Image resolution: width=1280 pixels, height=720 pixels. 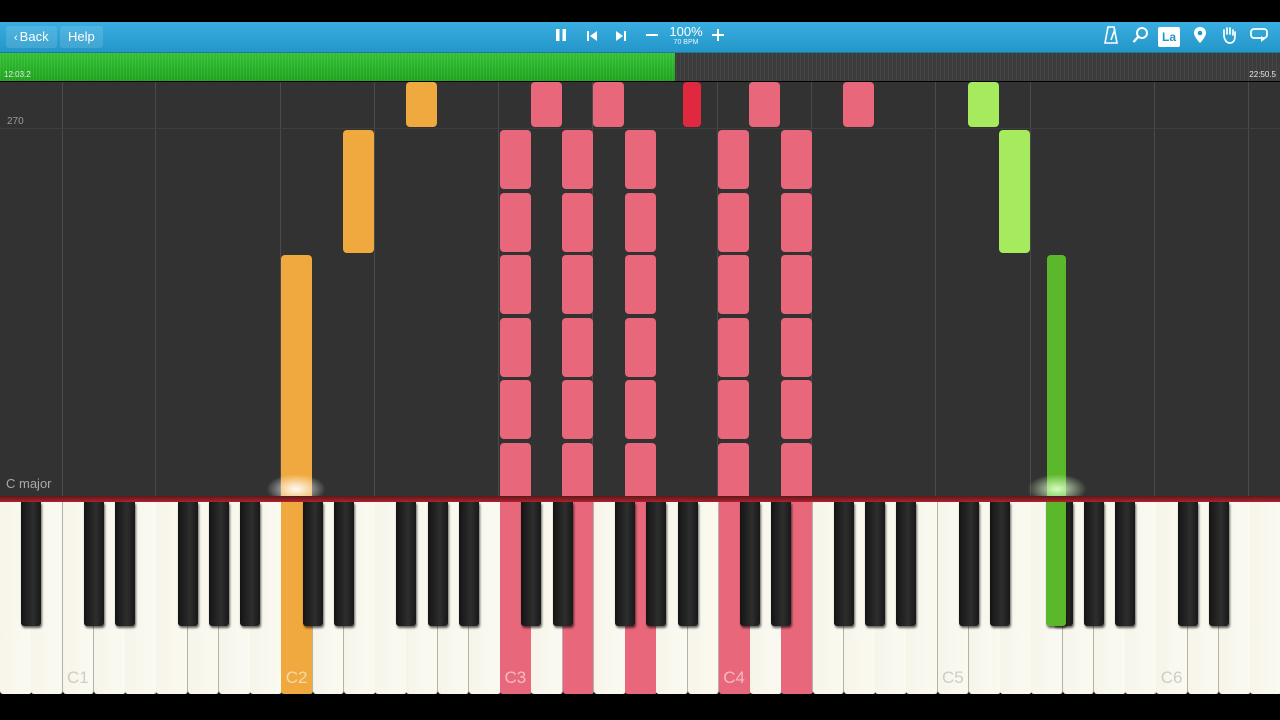 What do you see at coordinates (686, 42) in the screenshot?
I see `tempo-bpm: 70 BPM` at bounding box center [686, 42].